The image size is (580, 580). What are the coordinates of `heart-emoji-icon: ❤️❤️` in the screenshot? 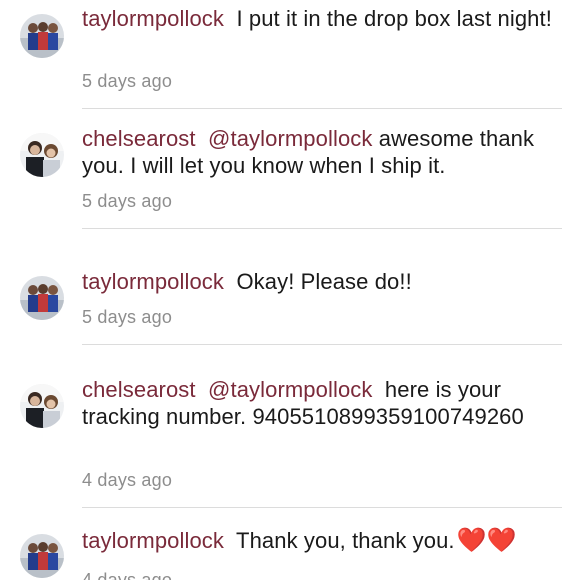 It's located at (486, 540).